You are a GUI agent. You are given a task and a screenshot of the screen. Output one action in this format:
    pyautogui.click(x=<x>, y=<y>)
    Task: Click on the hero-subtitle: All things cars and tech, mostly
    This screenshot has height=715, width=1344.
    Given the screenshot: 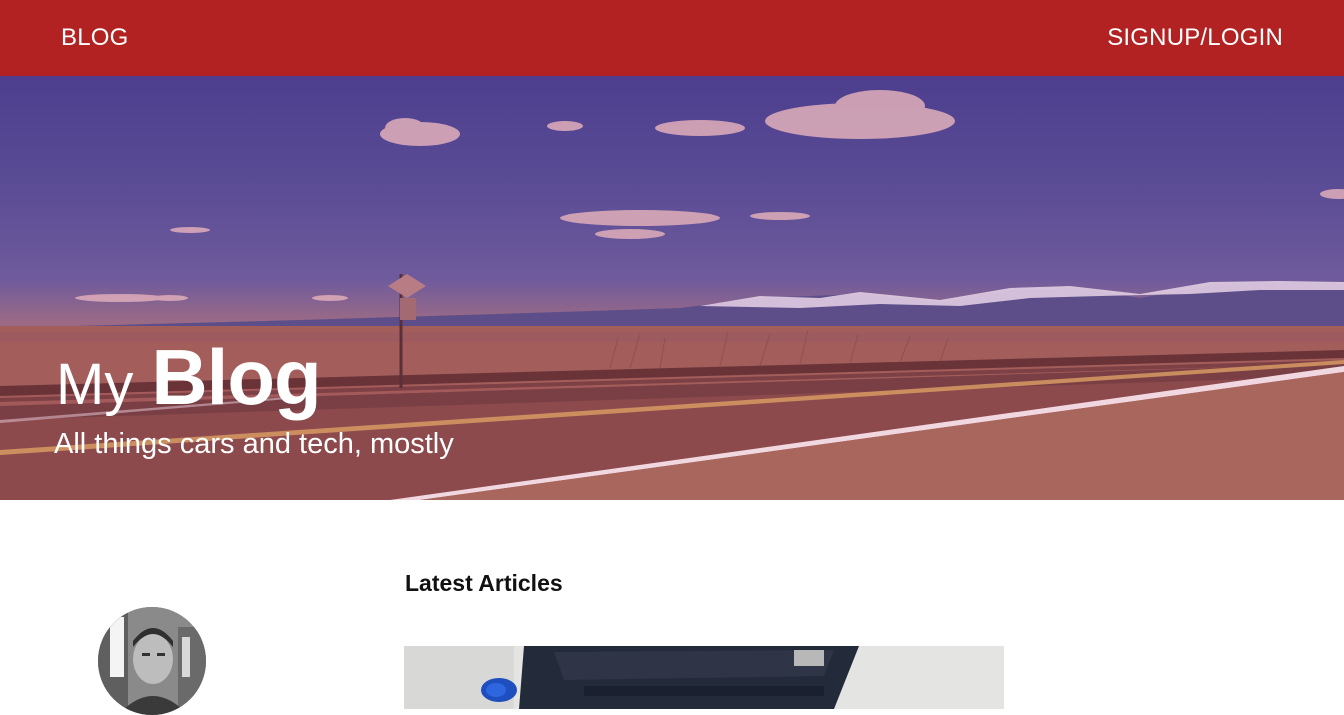 What is the action you would take?
    pyautogui.click(x=254, y=444)
    